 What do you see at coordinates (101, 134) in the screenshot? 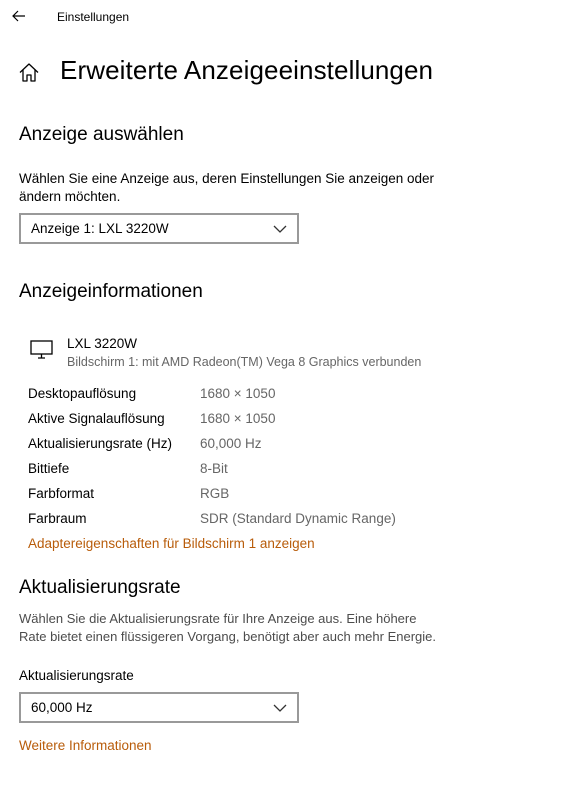
I see `select-display-heading: Anzeige auswählen` at bounding box center [101, 134].